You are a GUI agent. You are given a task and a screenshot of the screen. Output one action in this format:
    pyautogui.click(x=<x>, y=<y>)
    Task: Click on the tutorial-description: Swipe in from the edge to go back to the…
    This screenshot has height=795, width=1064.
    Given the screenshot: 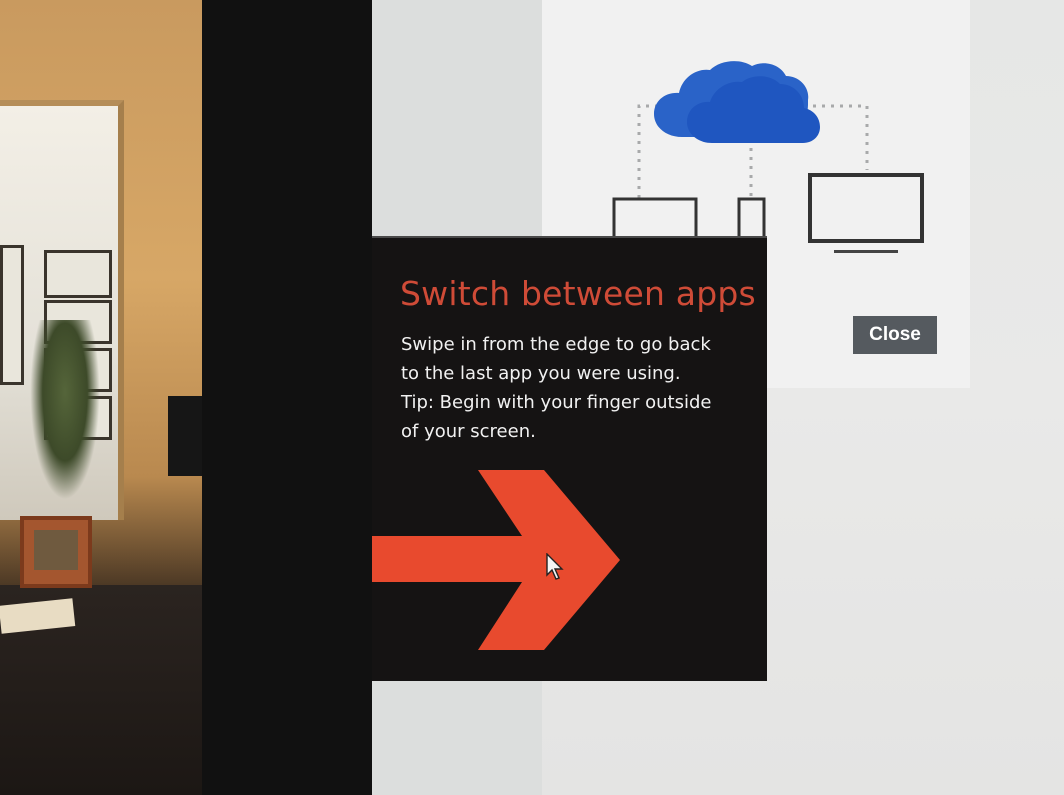 What is the action you would take?
    pyautogui.click(x=573, y=388)
    